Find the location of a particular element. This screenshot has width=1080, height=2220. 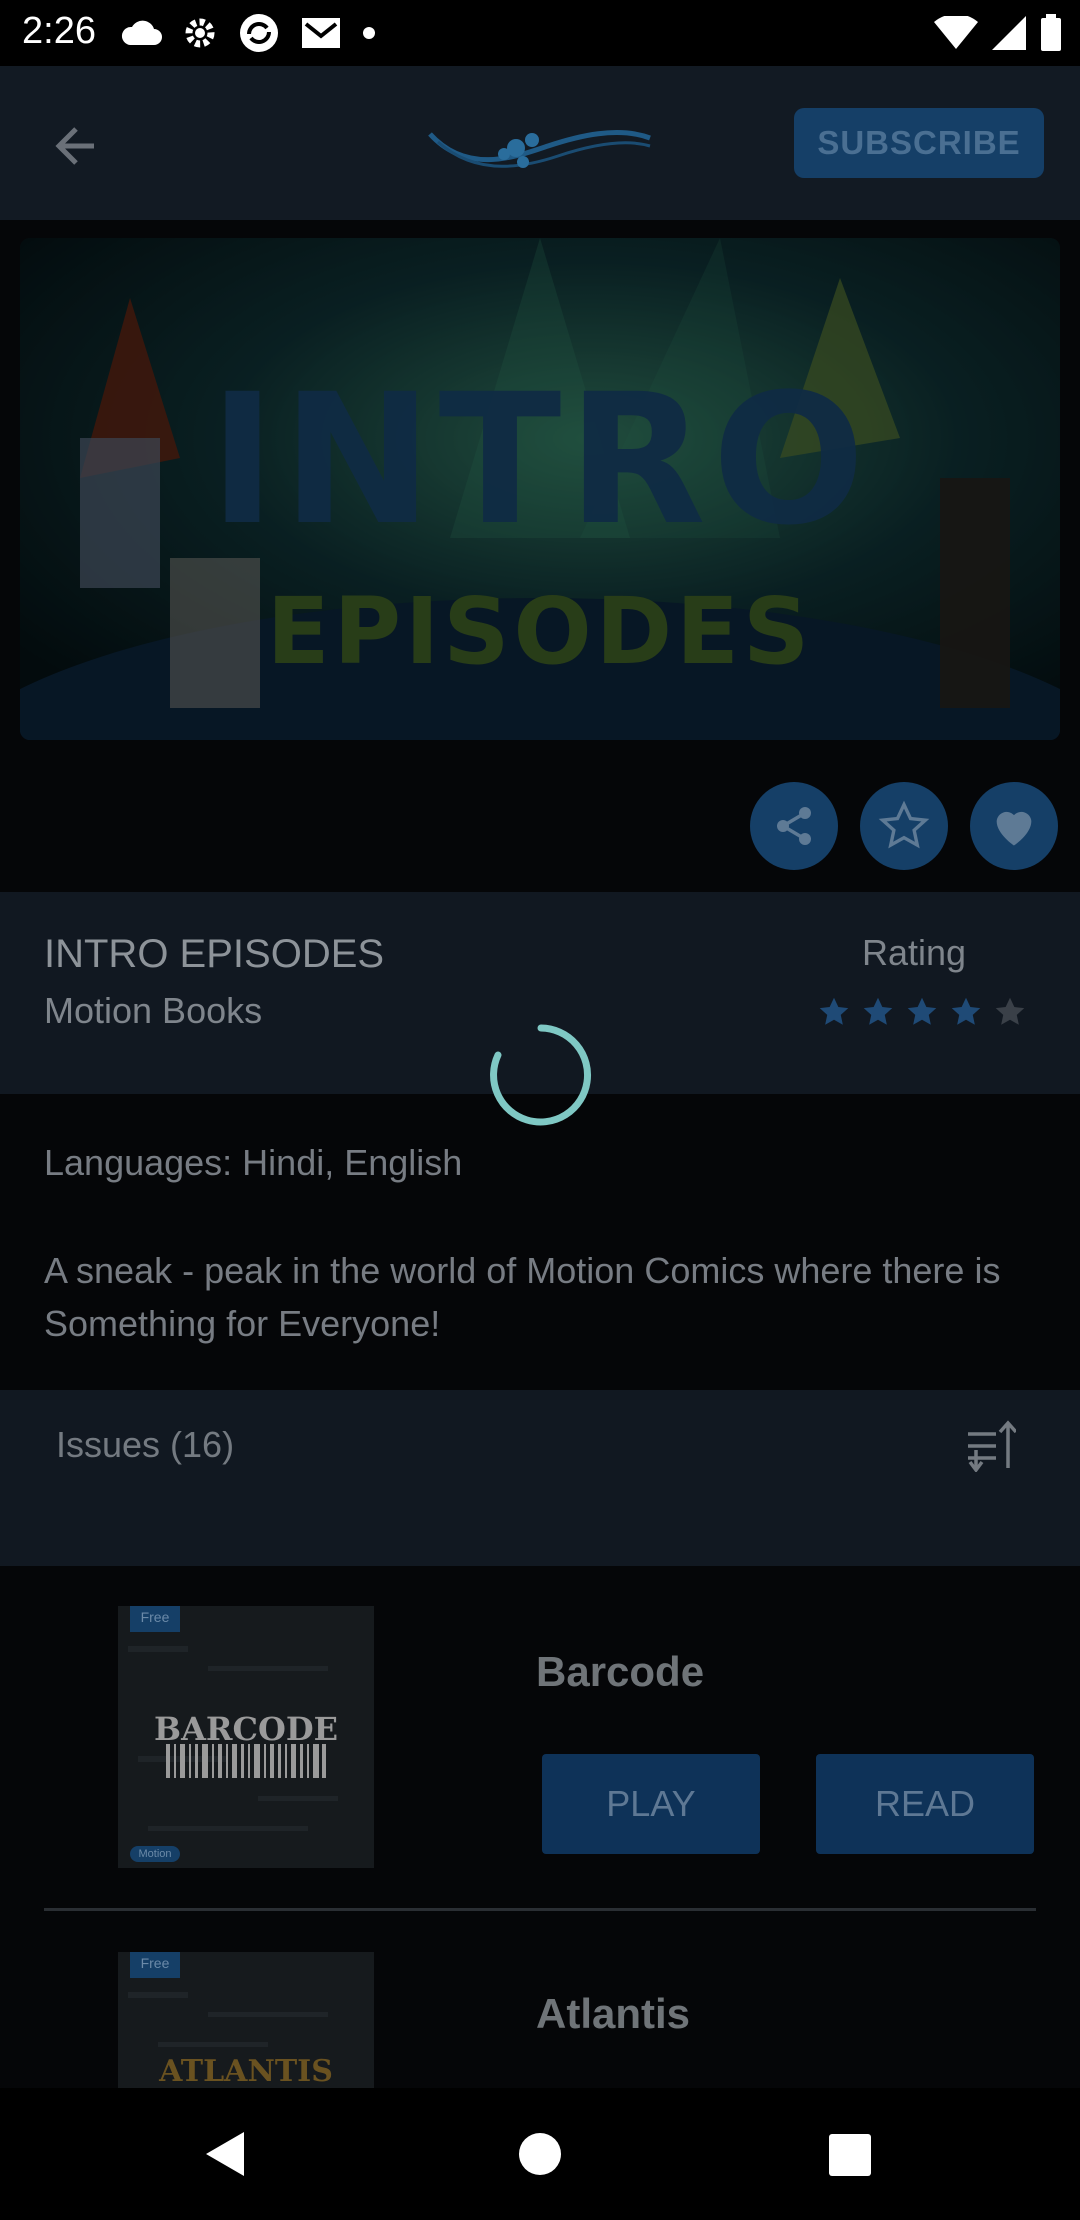

app-sync-icon is located at coordinates (259, 33).